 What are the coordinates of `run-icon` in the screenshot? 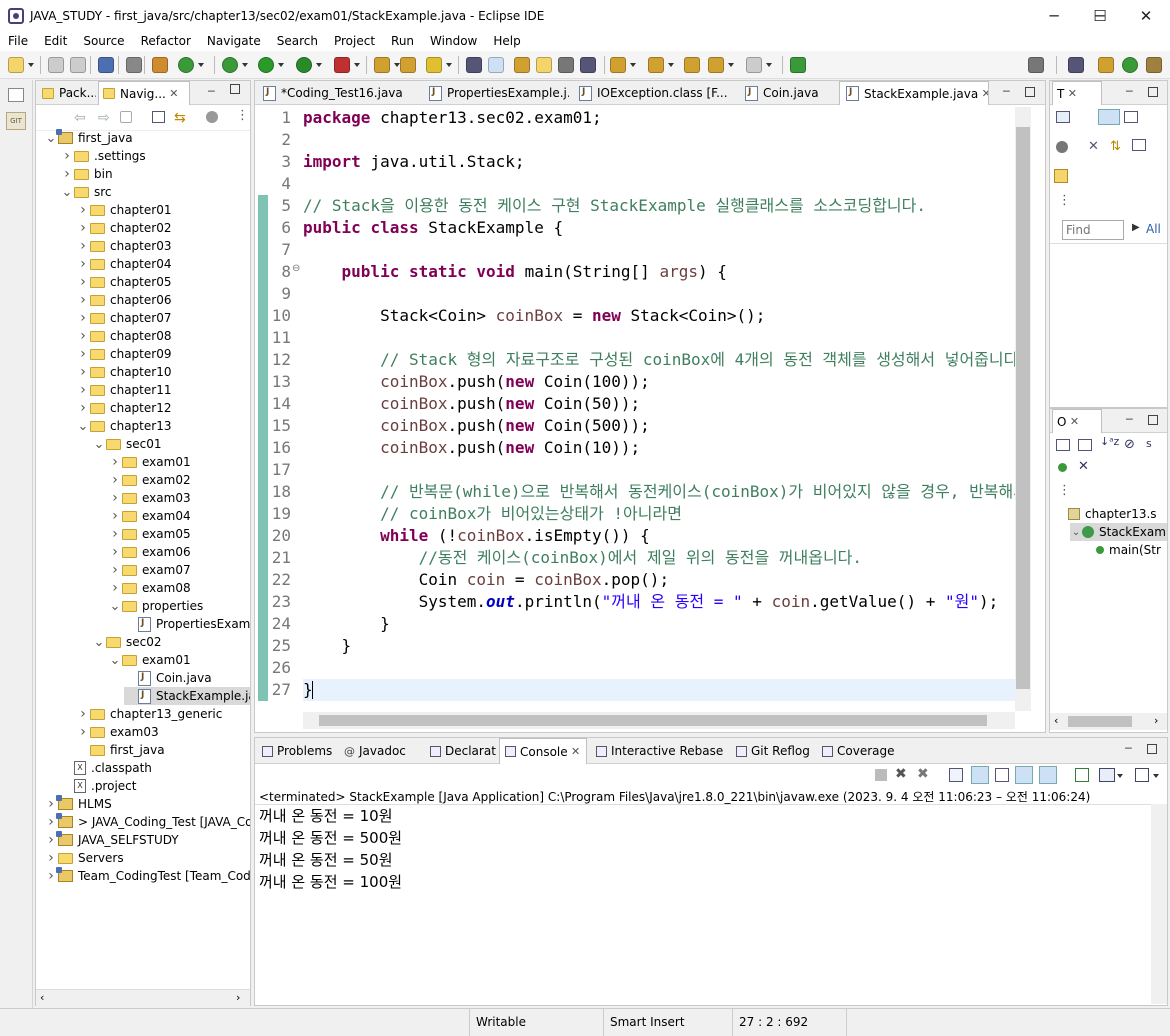 It's located at (266, 65).